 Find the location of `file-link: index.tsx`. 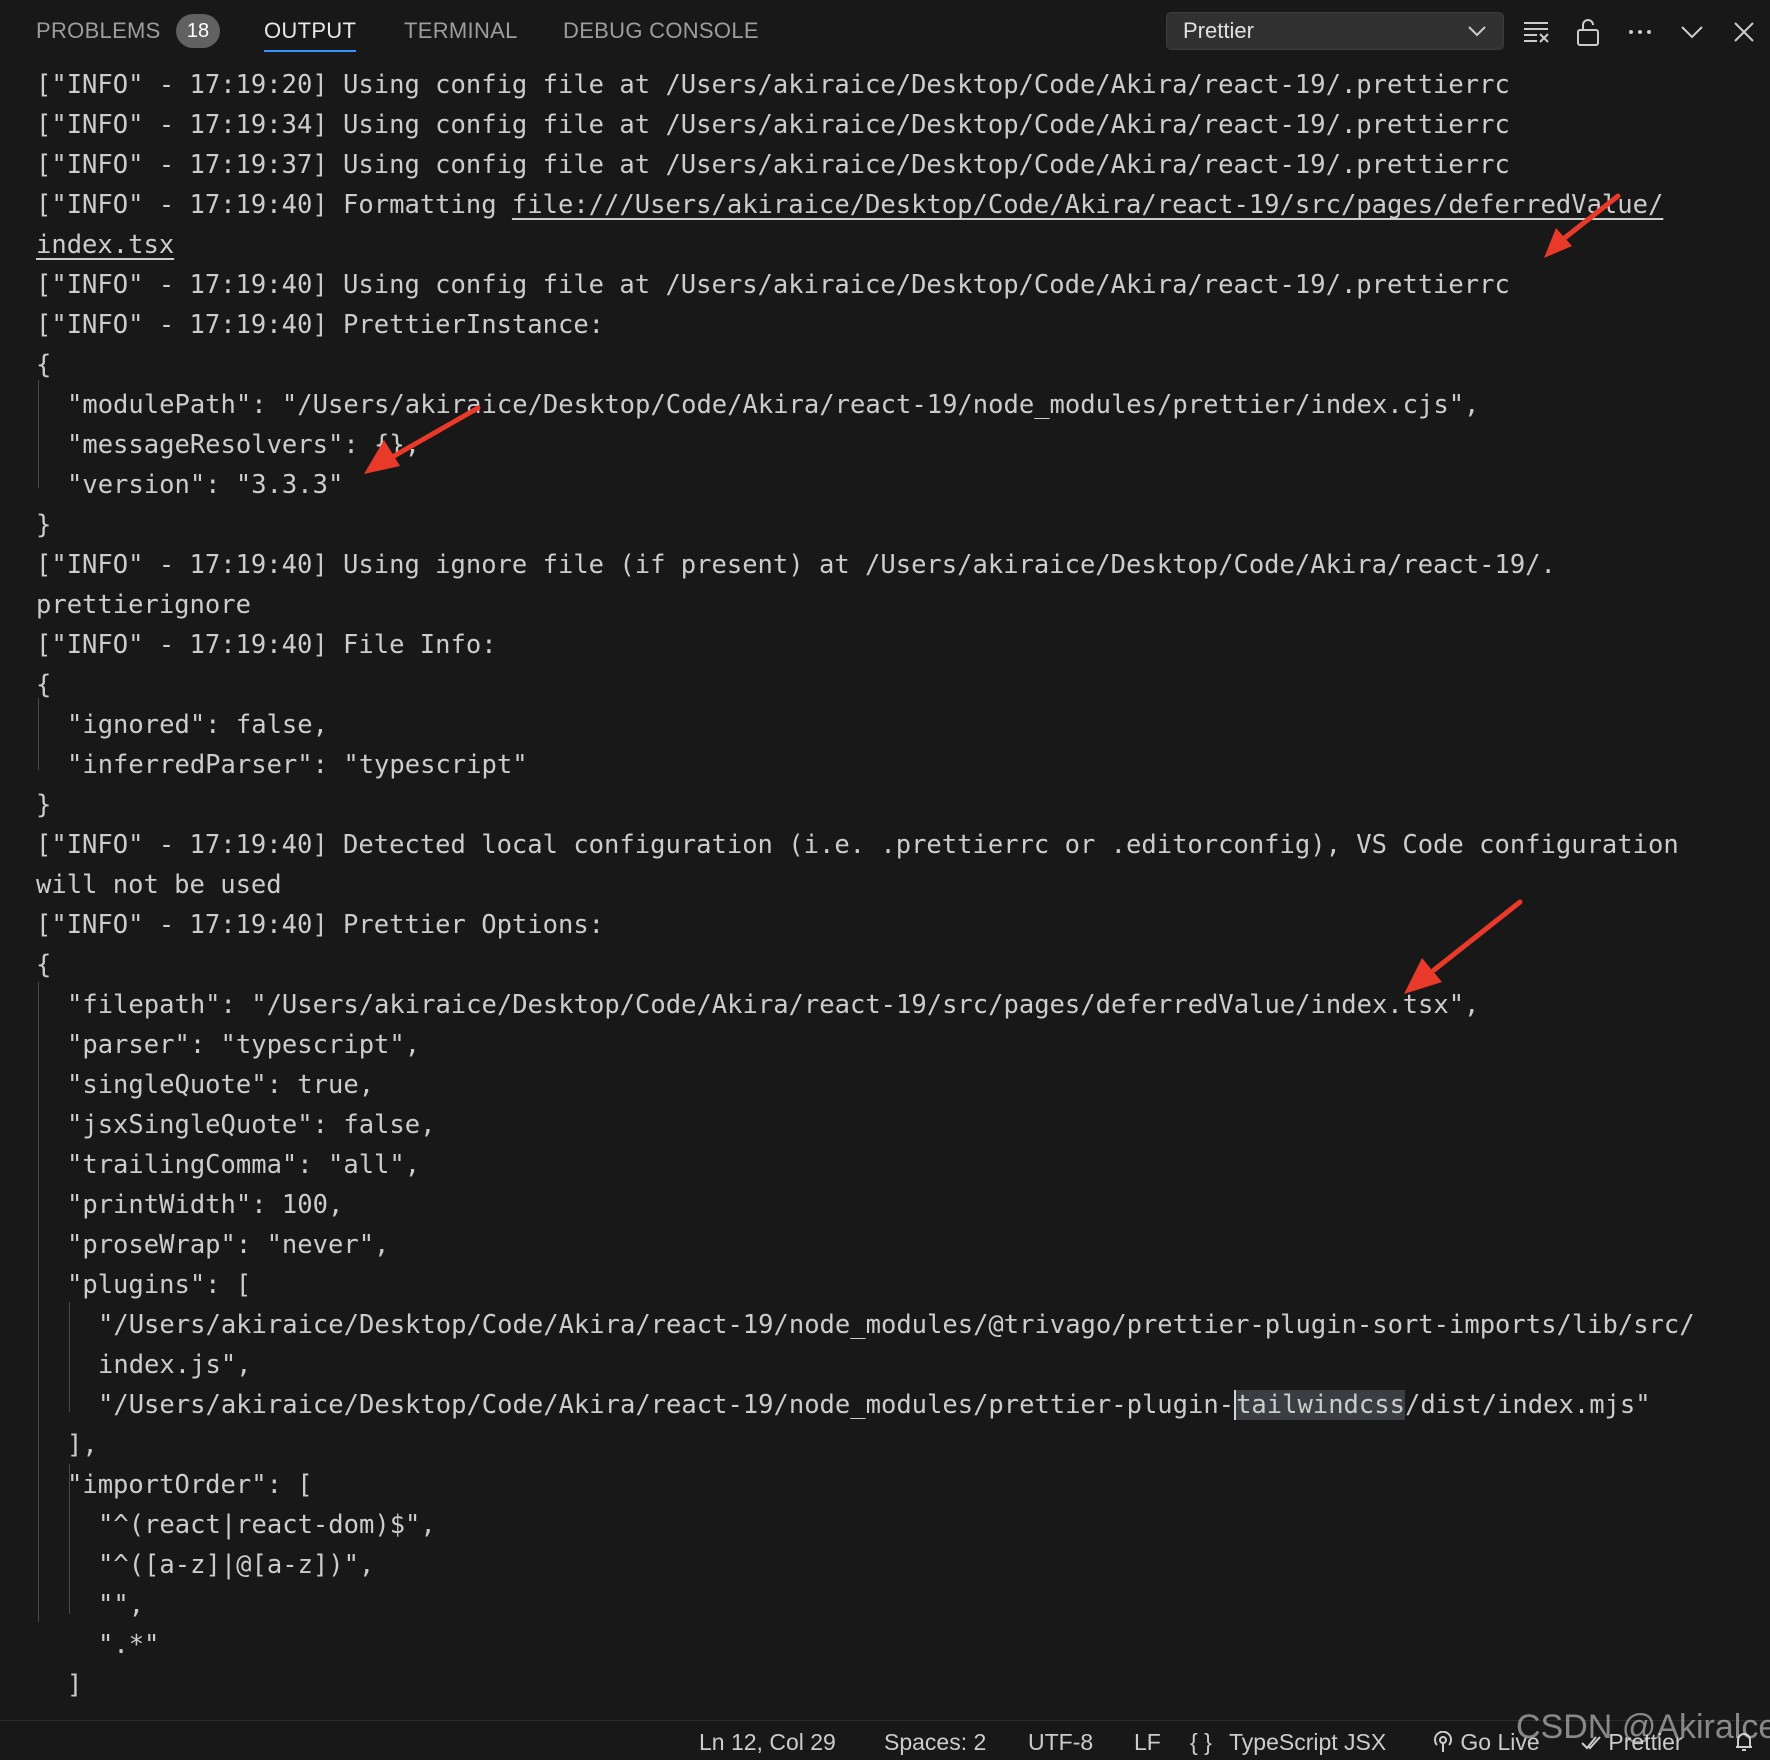

file-link: index.tsx is located at coordinates (105, 245).